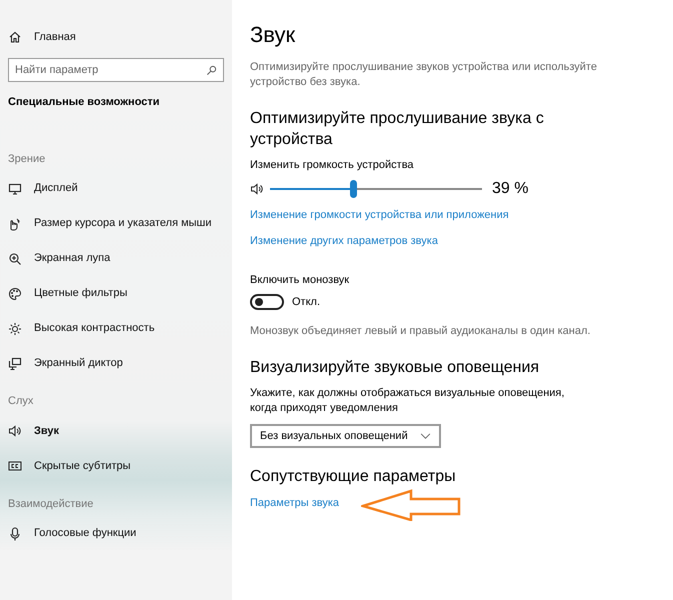 The width and height of the screenshot is (673, 600). What do you see at coordinates (116, 37) in the screenshot?
I see `home-link: Главная` at bounding box center [116, 37].